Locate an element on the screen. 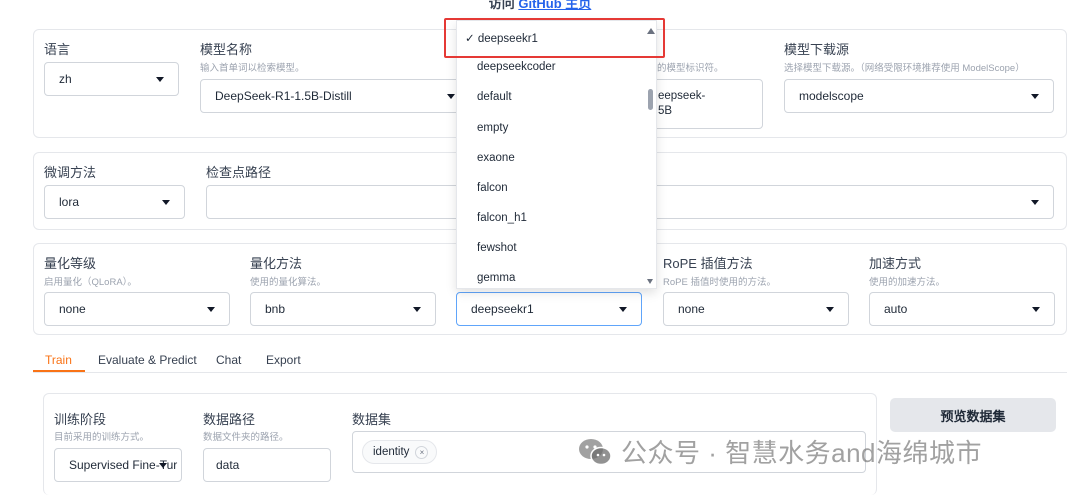 This screenshot has height=495, width=1080. model-path-line1: eepseek- is located at coordinates (682, 96).